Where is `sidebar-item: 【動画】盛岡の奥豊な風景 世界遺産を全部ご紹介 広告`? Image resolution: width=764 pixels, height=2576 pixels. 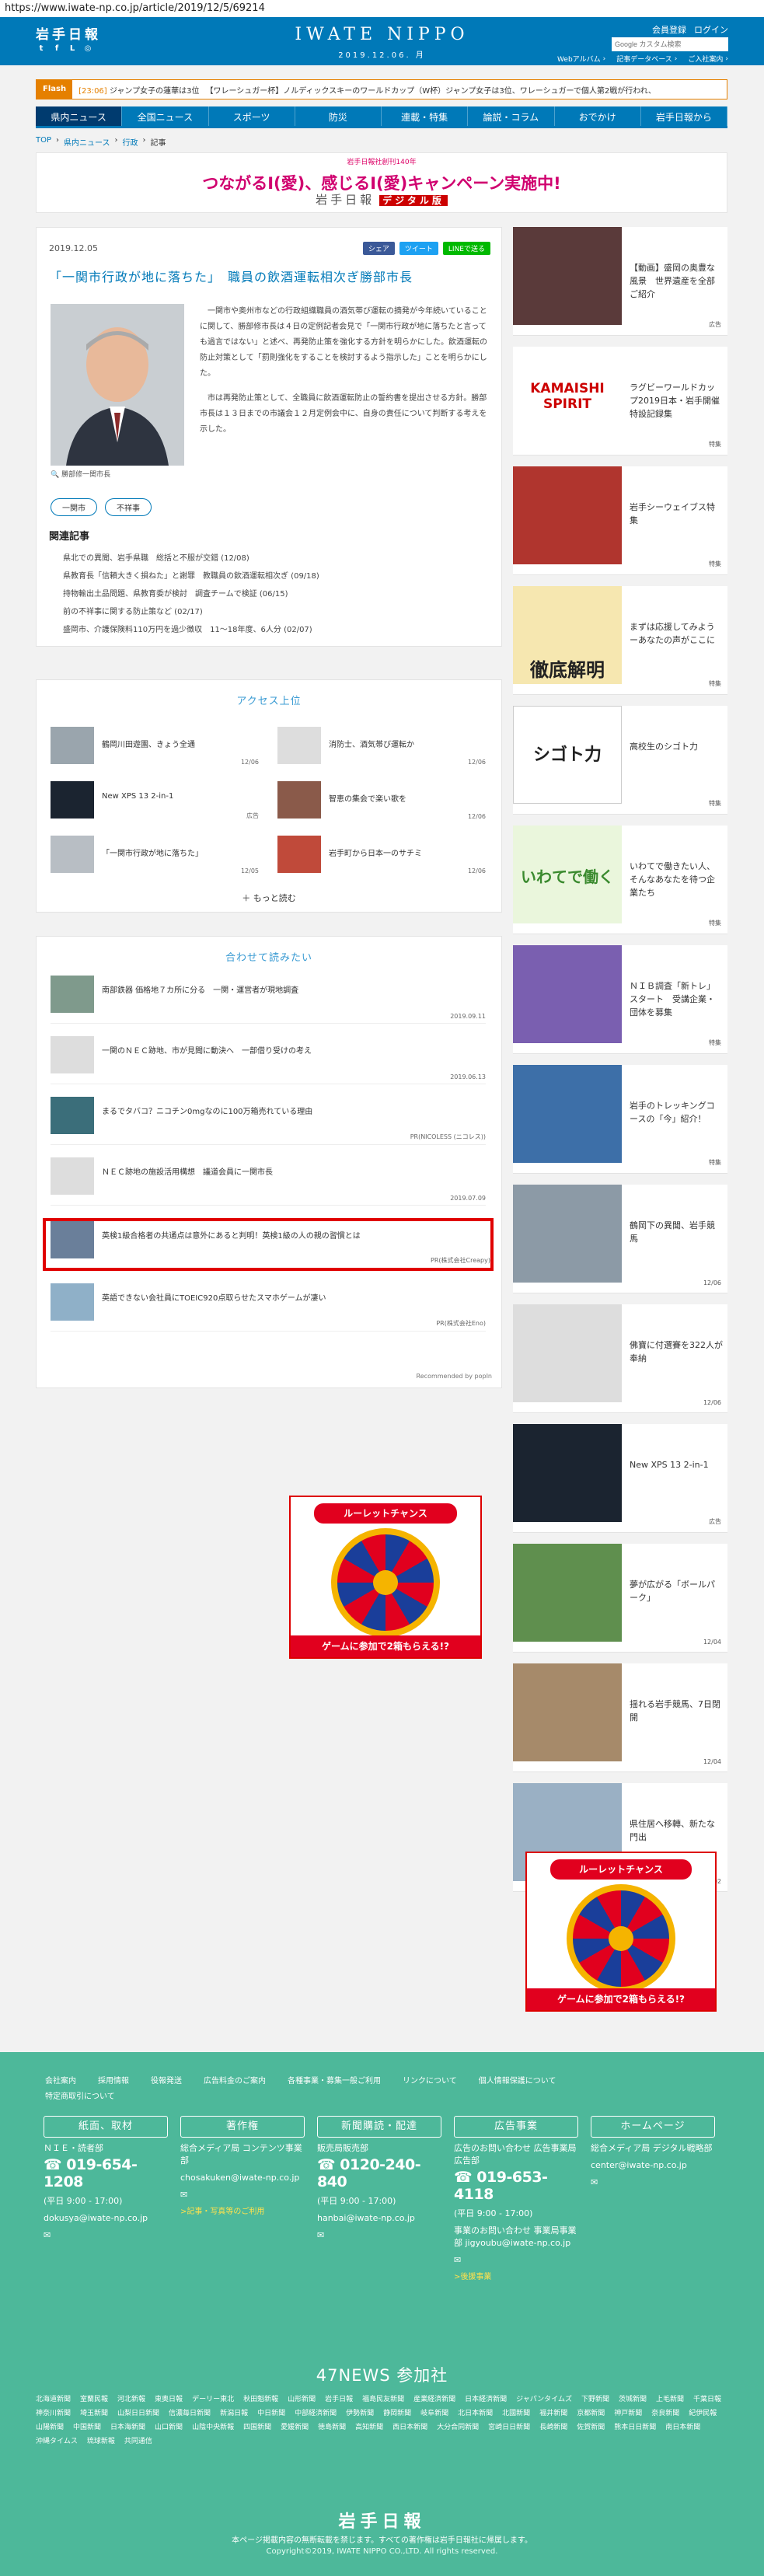 sidebar-item: 【動画】盛岡の奥豊な風景 世界遺産を全部ご紹介 広告 is located at coordinates (620, 282).